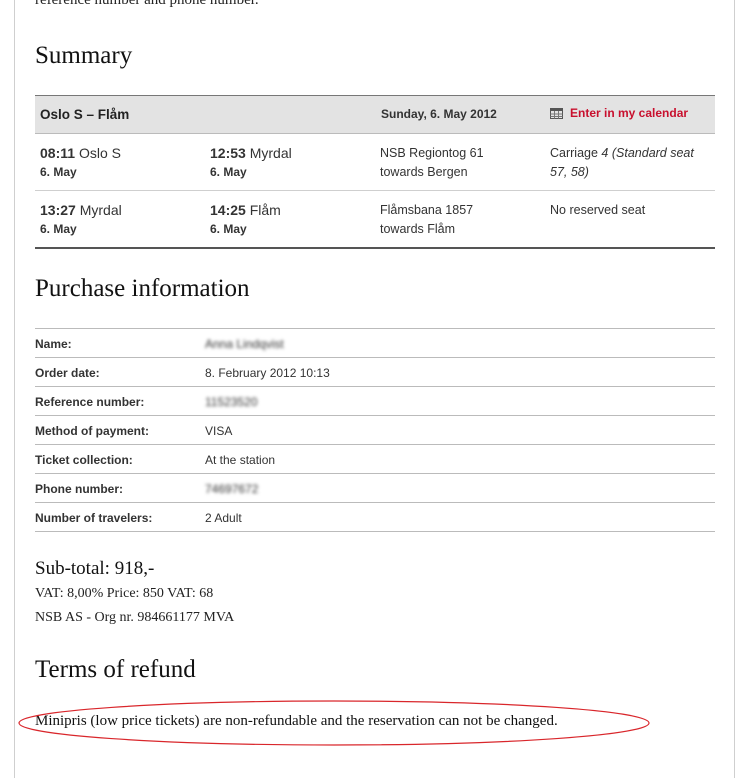 This screenshot has width=750, height=778. What do you see at coordinates (67, 373) in the screenshot?
I see `order-date-label: Order date:` at bounding box center [67, 373].